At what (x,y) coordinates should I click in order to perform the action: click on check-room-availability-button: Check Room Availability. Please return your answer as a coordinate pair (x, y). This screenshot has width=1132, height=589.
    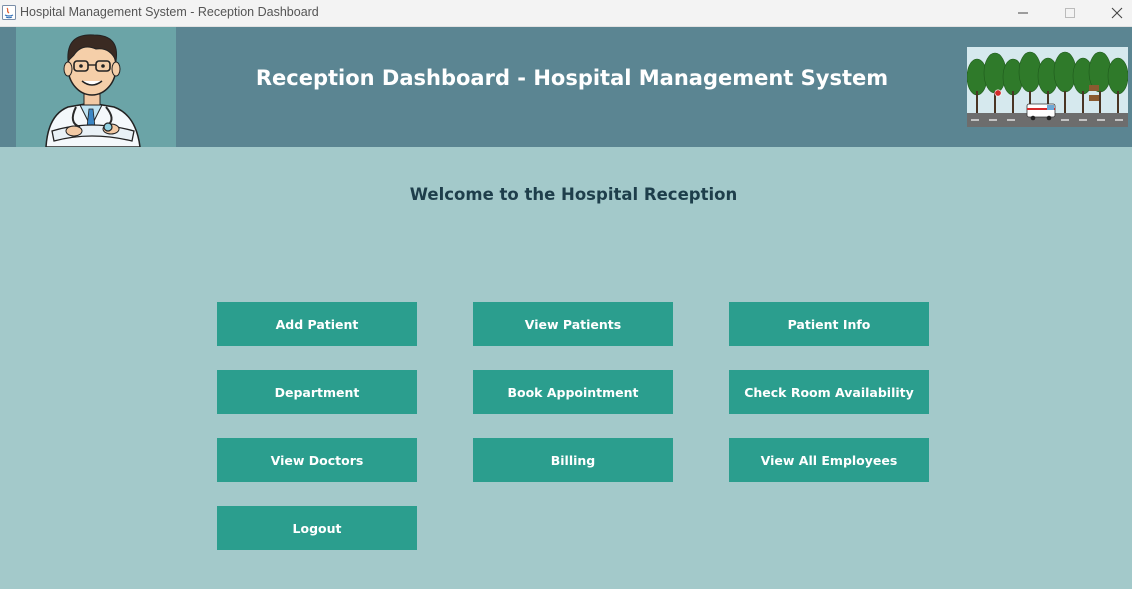
    Looking at the image, I should click on (829, 392).